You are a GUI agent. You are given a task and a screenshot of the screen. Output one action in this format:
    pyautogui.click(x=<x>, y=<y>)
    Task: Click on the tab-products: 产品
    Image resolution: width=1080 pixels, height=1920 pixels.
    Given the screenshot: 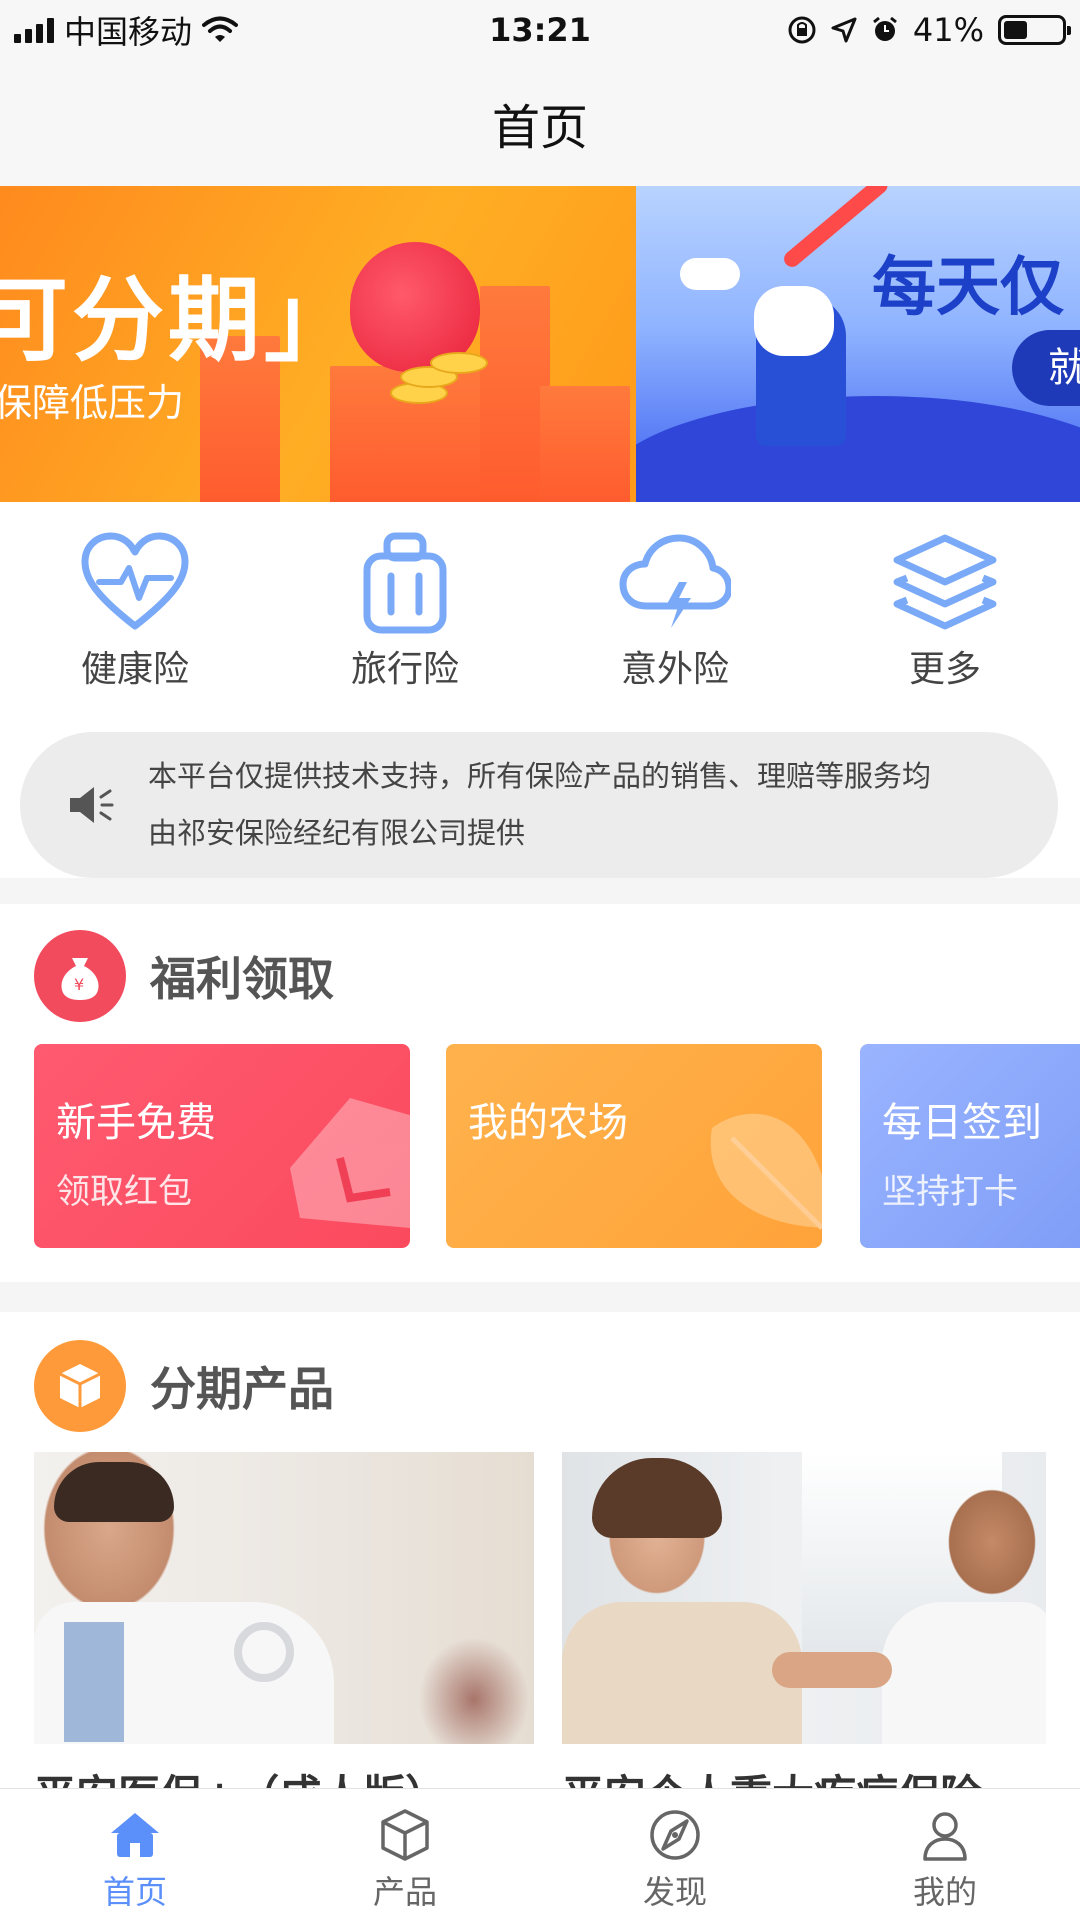 What is the action you would take?
    pyautogui.click(x=405, y=1854)
    